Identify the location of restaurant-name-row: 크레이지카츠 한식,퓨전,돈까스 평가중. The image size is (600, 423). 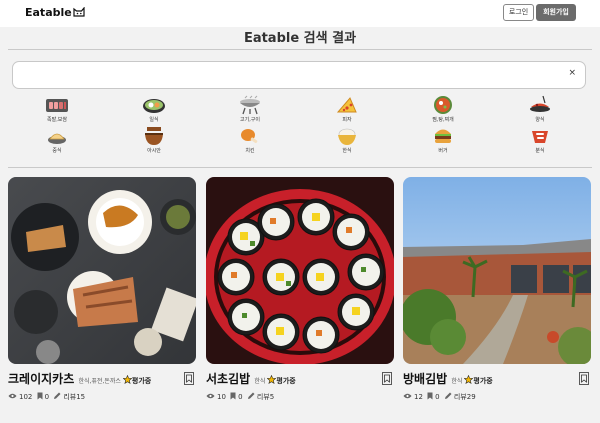
(79, 378).